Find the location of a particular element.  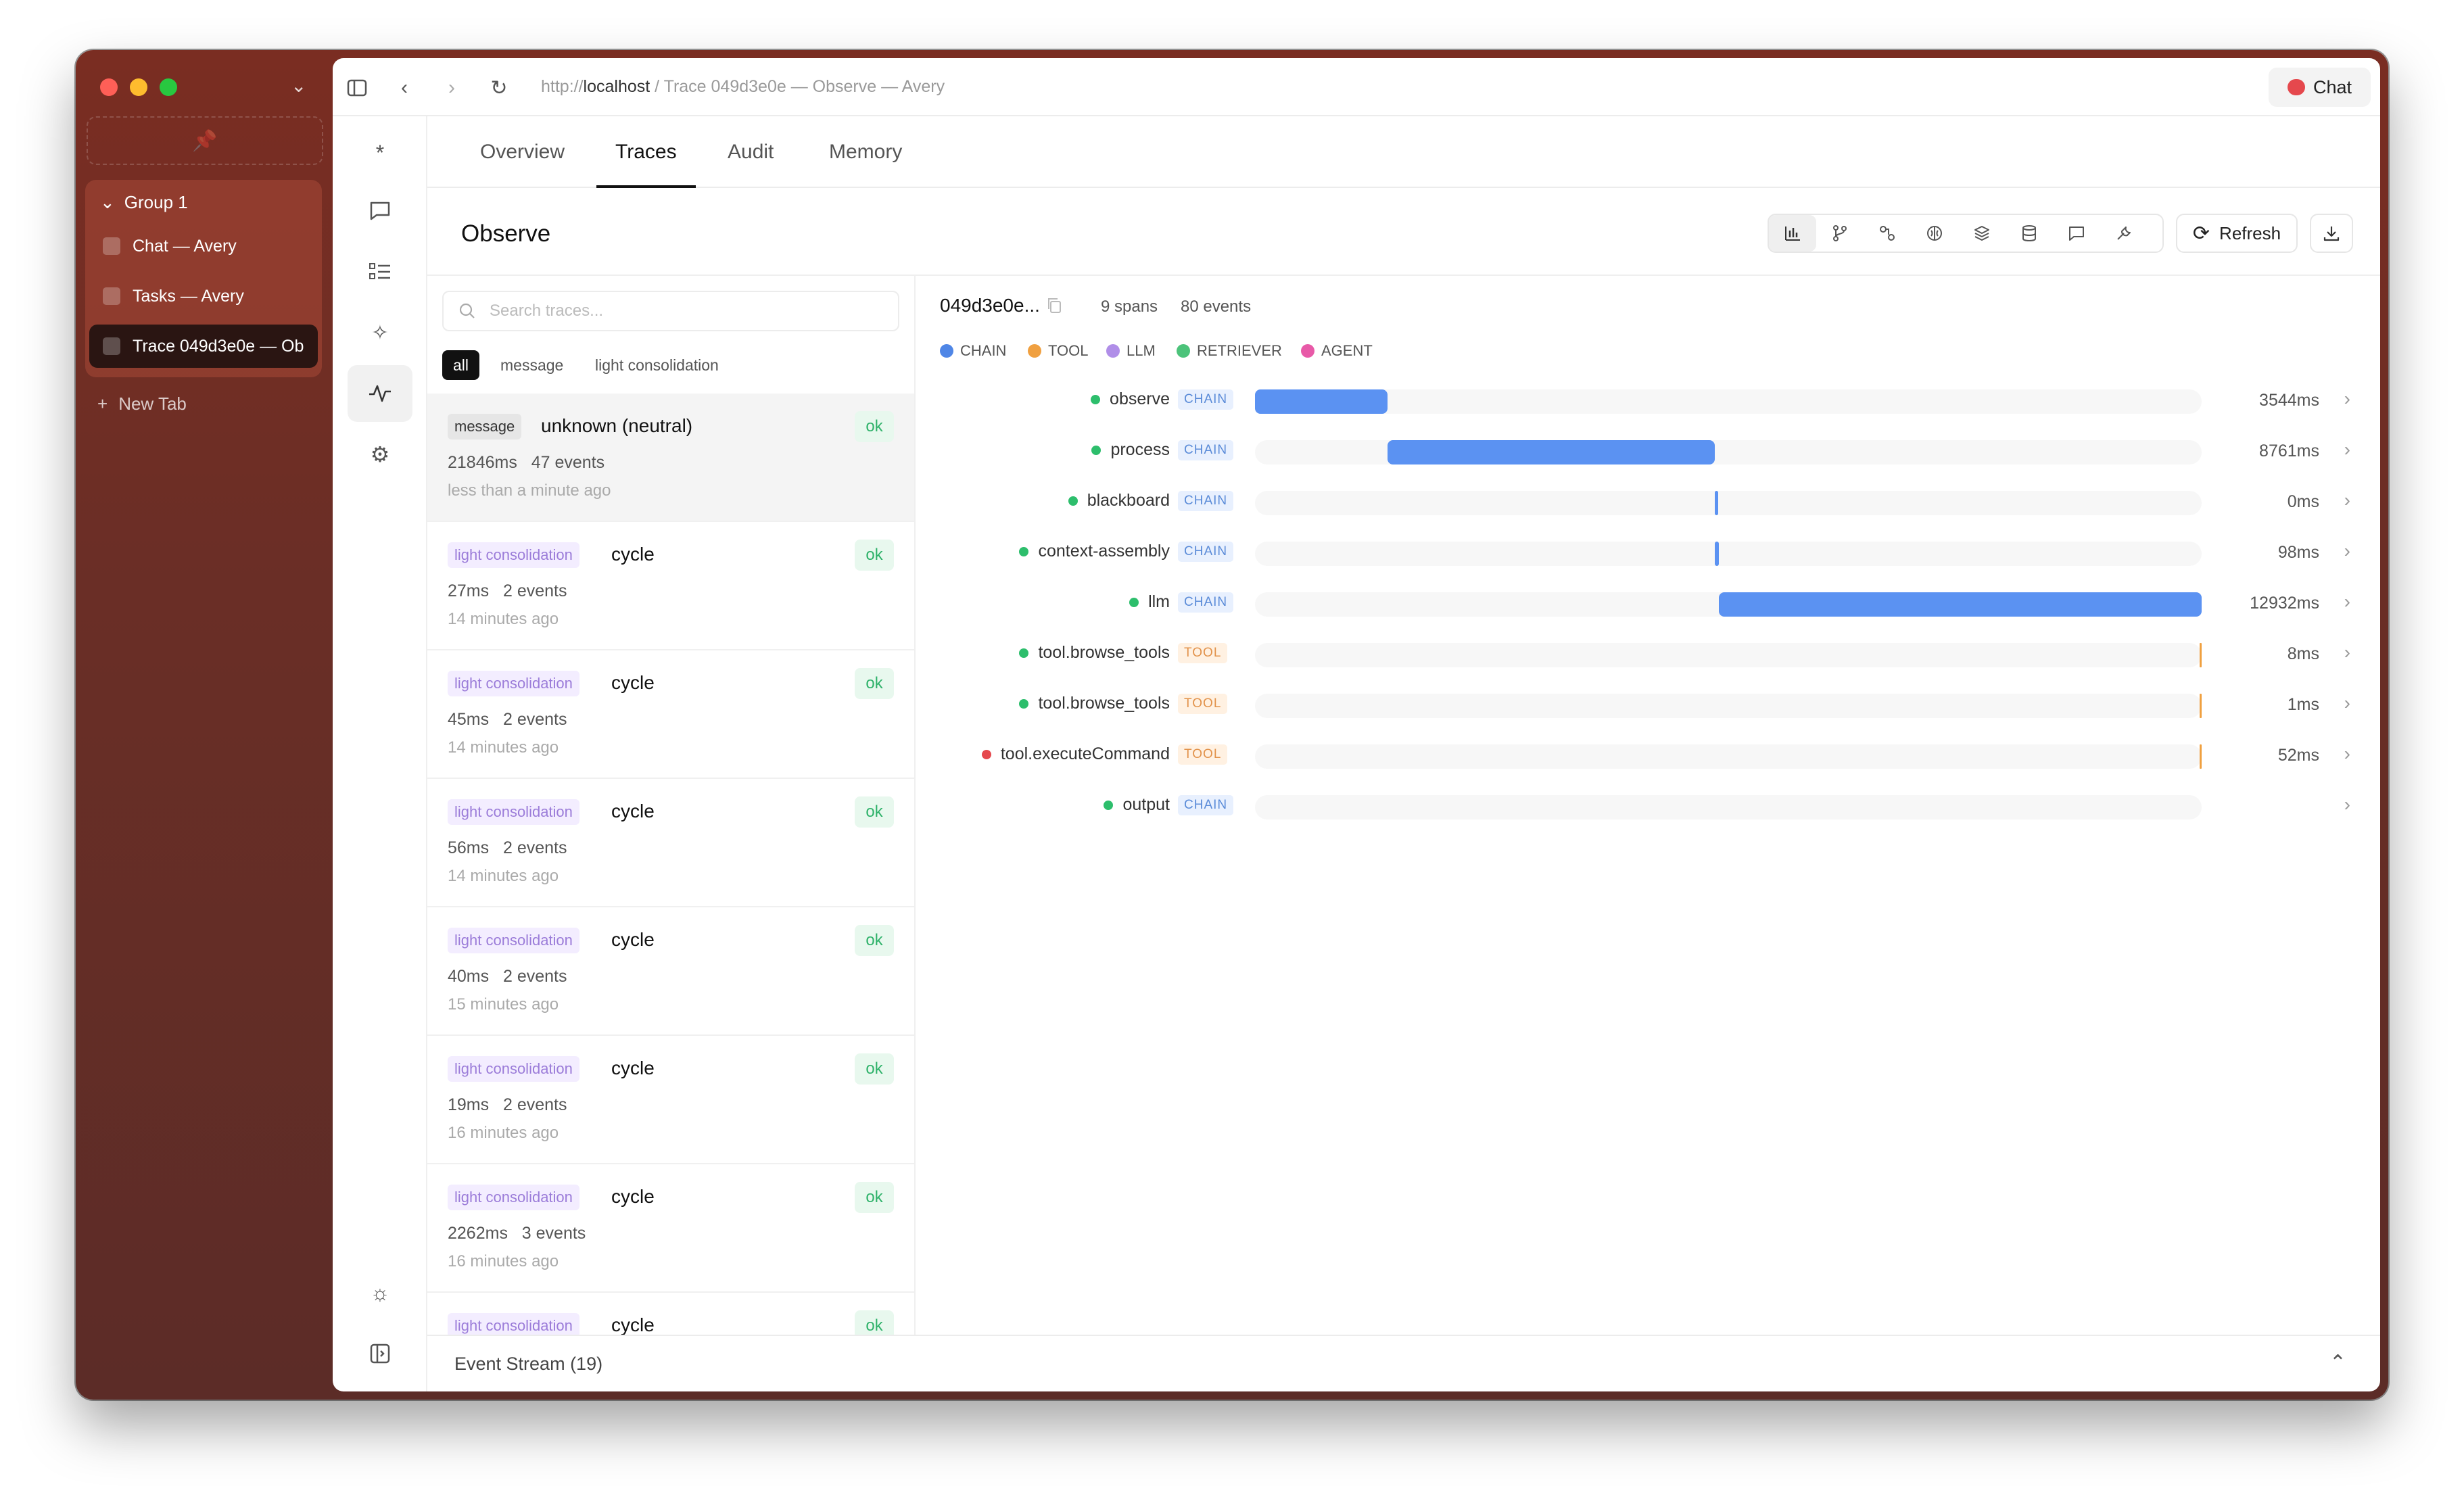

legend-item: LLM is located at coordinates (1131, 351).